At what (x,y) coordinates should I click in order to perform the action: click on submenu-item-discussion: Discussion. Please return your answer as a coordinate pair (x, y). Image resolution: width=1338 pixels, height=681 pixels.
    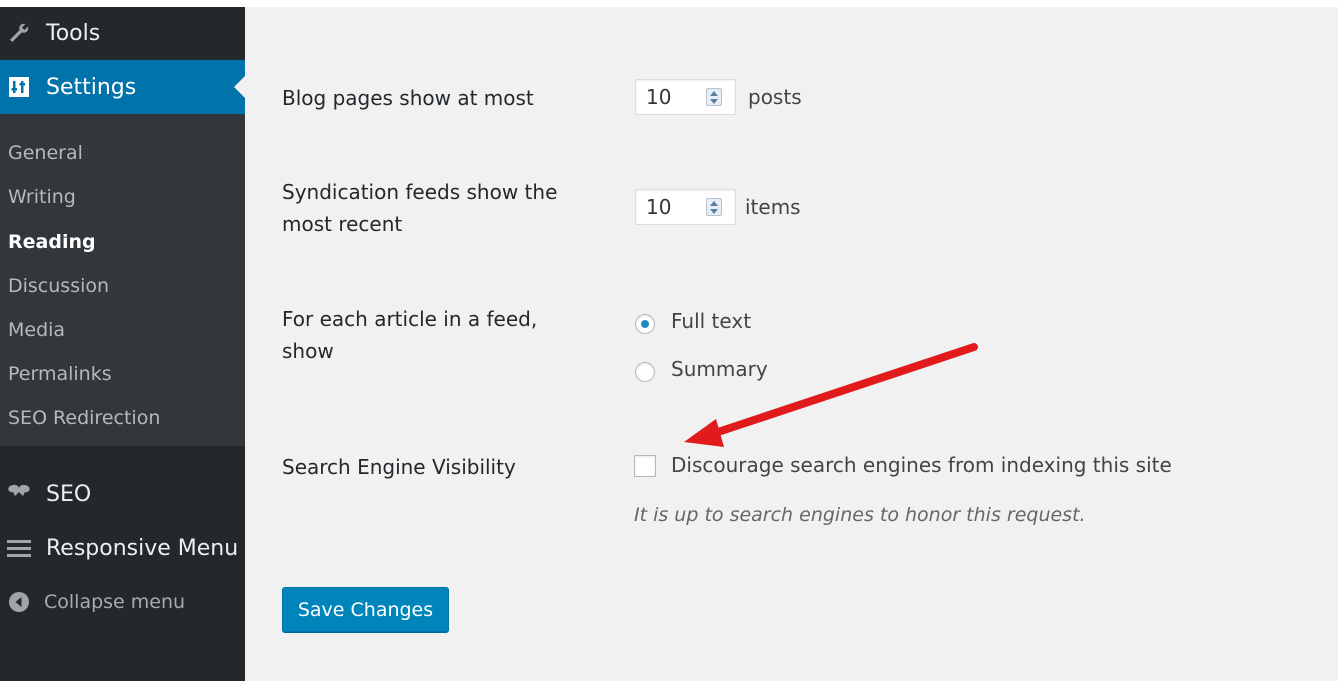
    Looking at the image, I should click on (58, 286).